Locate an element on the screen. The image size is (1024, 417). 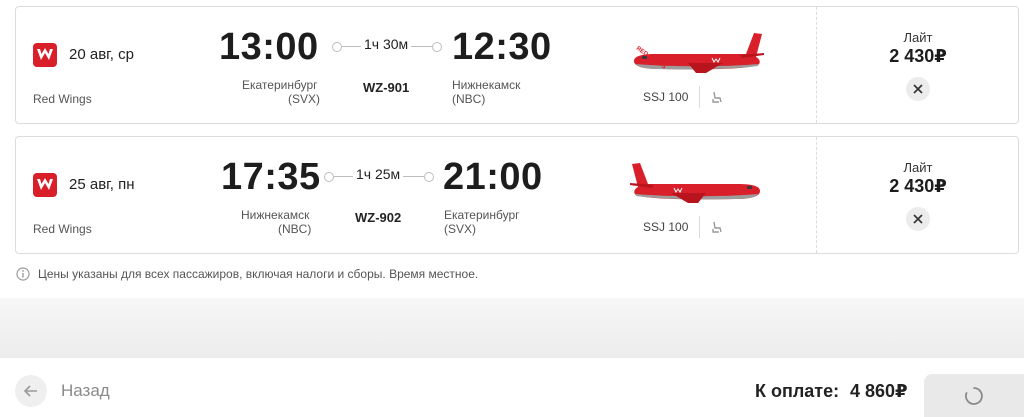
back-circle is located at coordinates (31, 391).